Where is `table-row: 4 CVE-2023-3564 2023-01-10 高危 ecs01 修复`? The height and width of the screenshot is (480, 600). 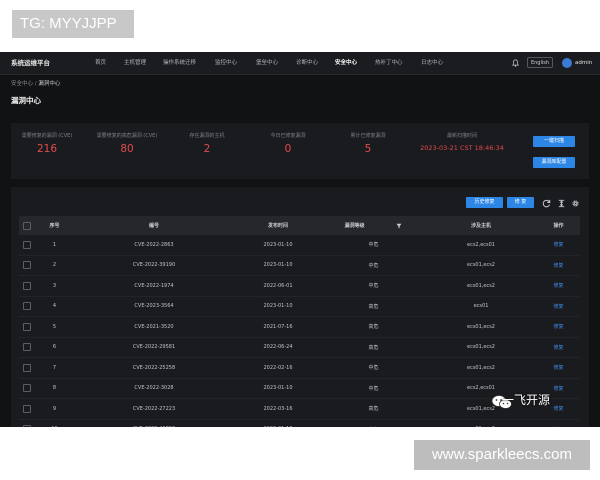
table-row: 4 CVE-2023-3564 2023-01-10 高危 ecs01 修复 is located at coordinates (299, 306).